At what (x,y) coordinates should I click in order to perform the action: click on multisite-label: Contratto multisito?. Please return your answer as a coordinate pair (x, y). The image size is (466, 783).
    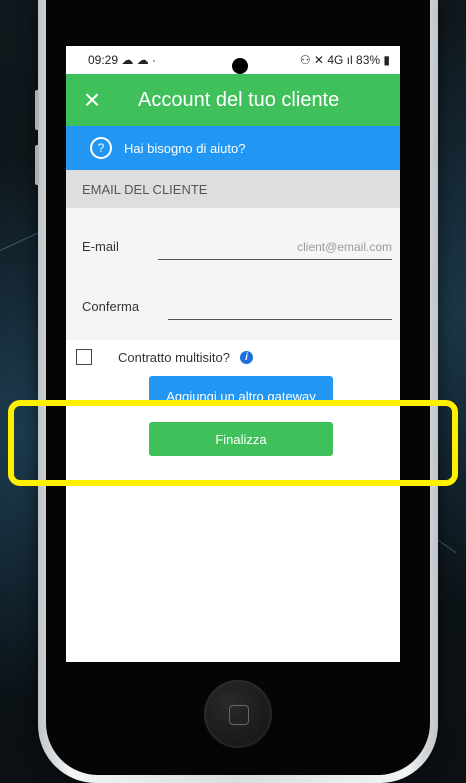
    Looking at the image, I should click on (174, 357).